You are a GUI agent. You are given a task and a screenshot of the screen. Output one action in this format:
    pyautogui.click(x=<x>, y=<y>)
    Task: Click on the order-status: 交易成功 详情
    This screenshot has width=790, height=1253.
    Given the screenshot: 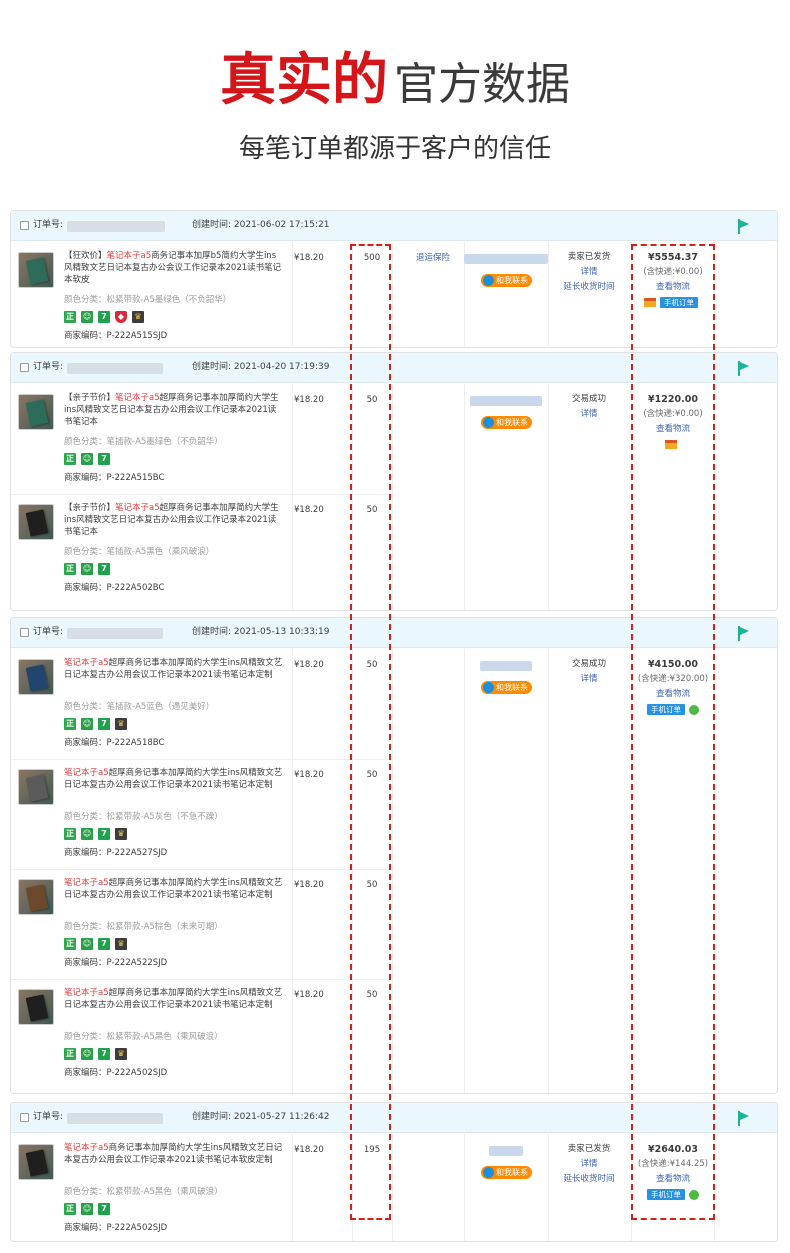 What is the action you would take?
    pyautogui.click(x=589, y=407)
    